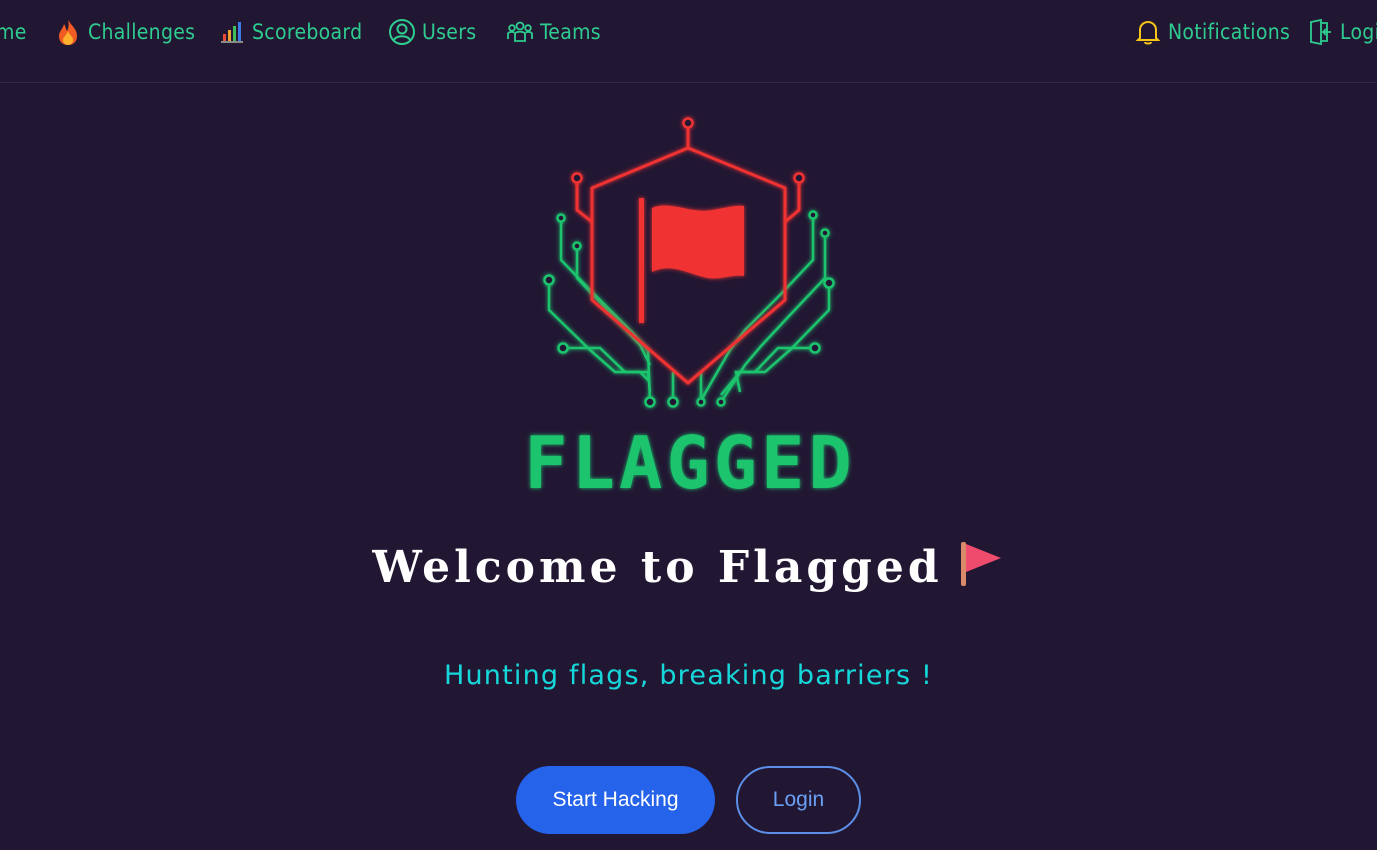 This screenshot has width=1377, height=850. What do you see at coordinates (402, 32) in the screenshot?
I see `user-circle-icon` at bounding box center [402, 32].